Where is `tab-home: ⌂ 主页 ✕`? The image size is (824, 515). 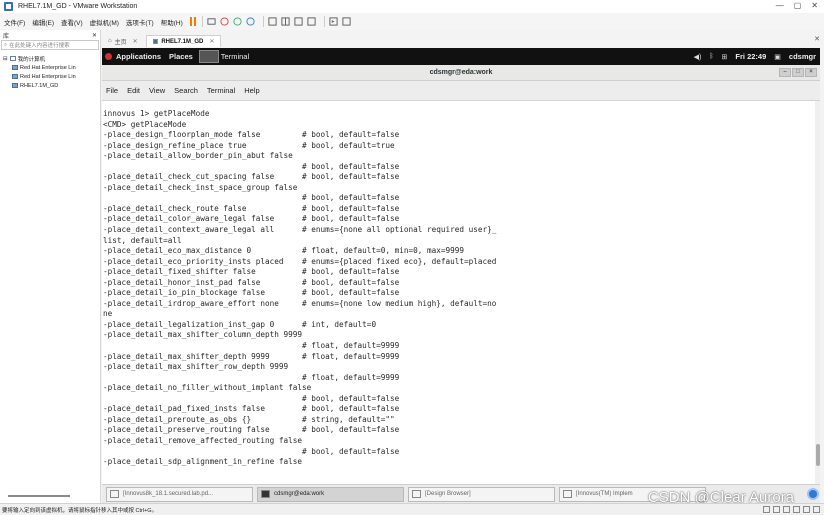
tab-home: ⌂ 主页 ✕ is located at coordinates (123, 41).